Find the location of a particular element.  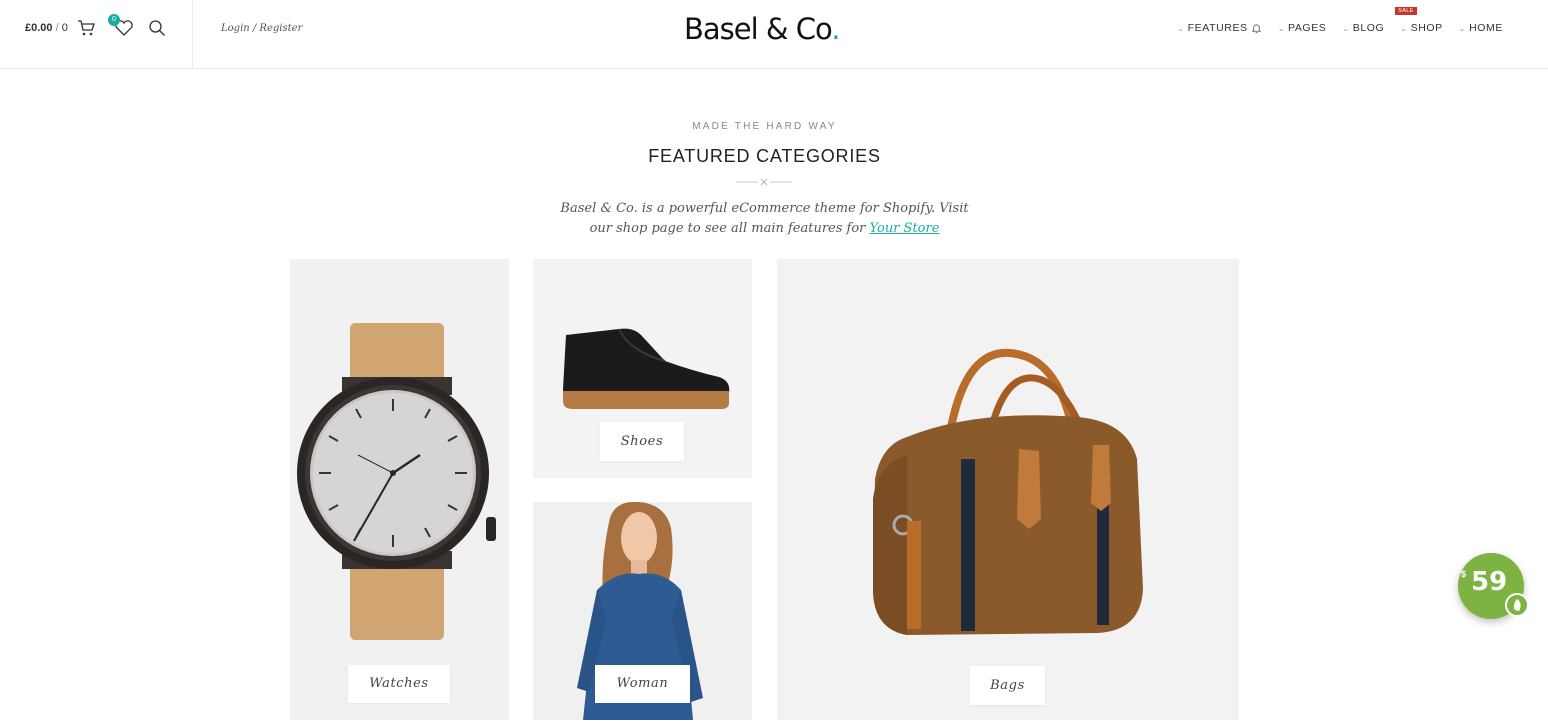

section-eyebrow: MADE THE HARD WAY is located at coordinates (764, 126).